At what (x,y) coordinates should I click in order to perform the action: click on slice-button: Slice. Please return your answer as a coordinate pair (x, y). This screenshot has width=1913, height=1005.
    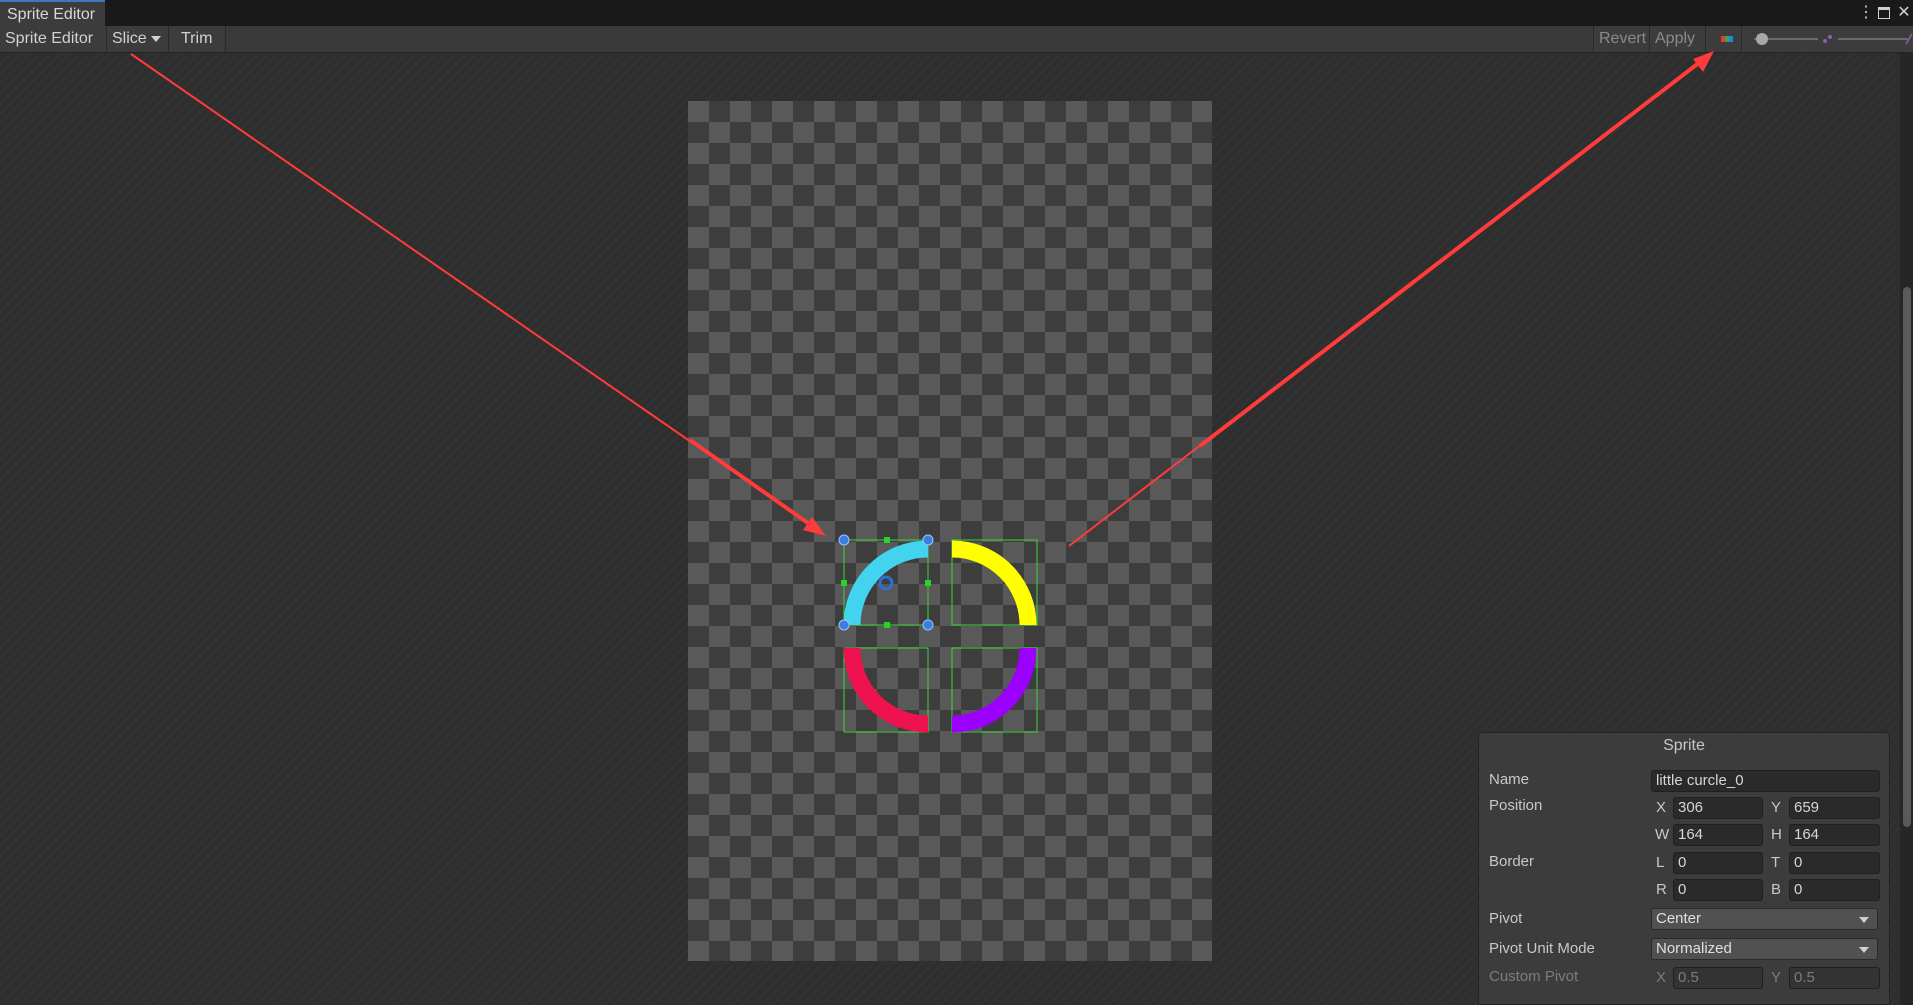
    Looking at the image, I should click on (138, 39).